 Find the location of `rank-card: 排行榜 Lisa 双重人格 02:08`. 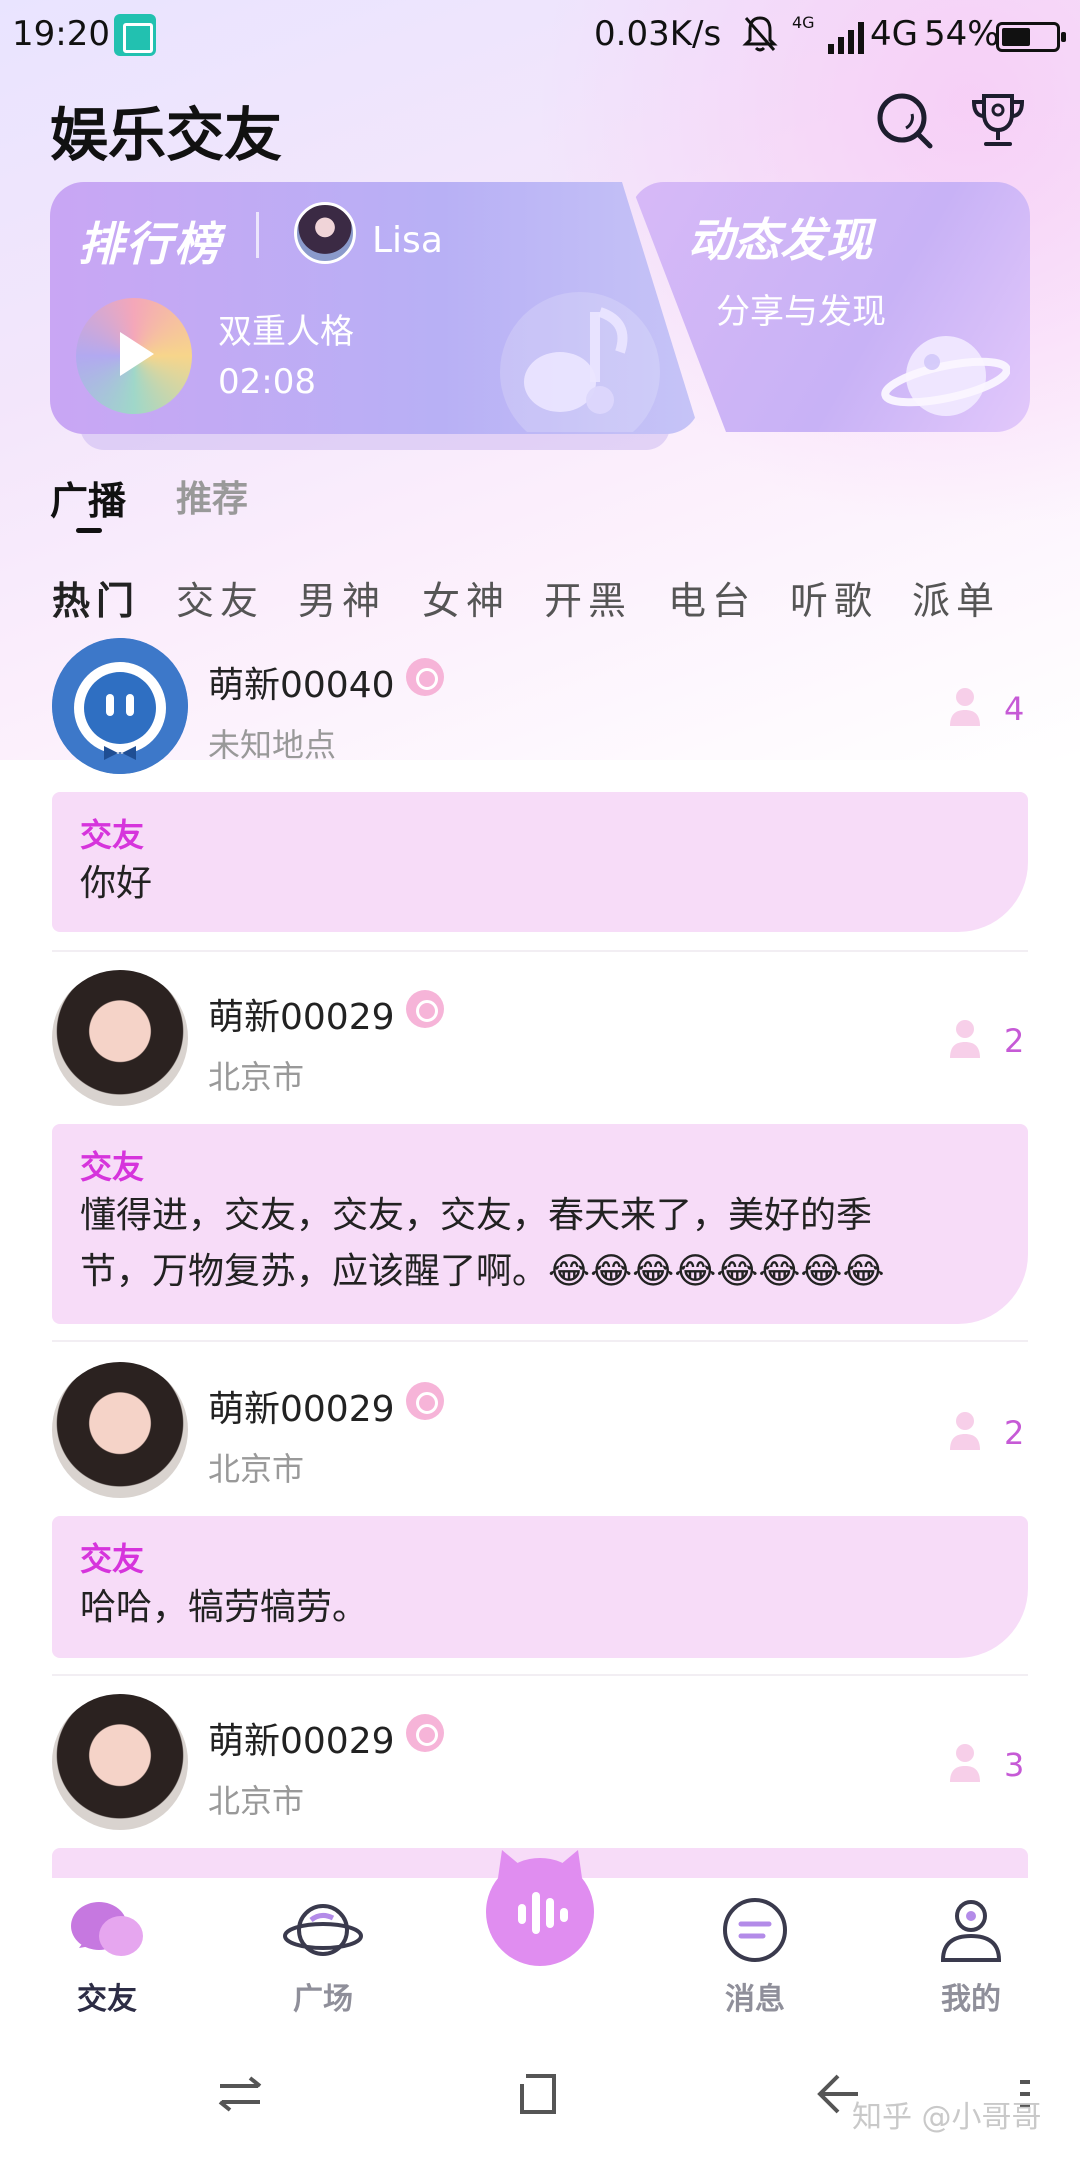

rank-card: 排行榜 Lisa 双重人格 02:08 is located at coordinates (375, 308).